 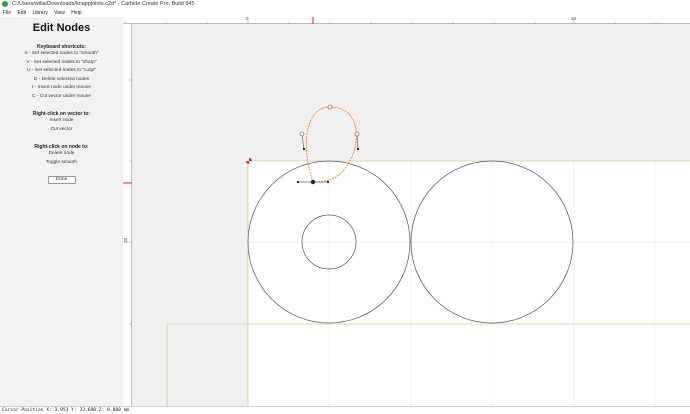 What do you see at coordinates (345, 13) in the screenshot?
I see `menu-bar: File Edit Library View Help` at bounding box center [345, 13].